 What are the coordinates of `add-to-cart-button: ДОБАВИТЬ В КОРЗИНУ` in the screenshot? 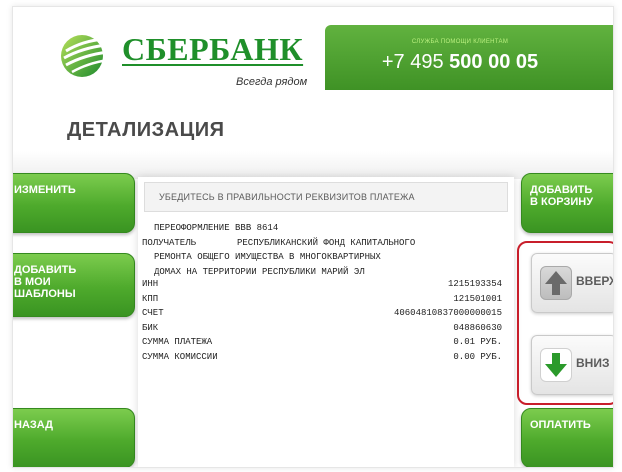 It's located at (567, 203).